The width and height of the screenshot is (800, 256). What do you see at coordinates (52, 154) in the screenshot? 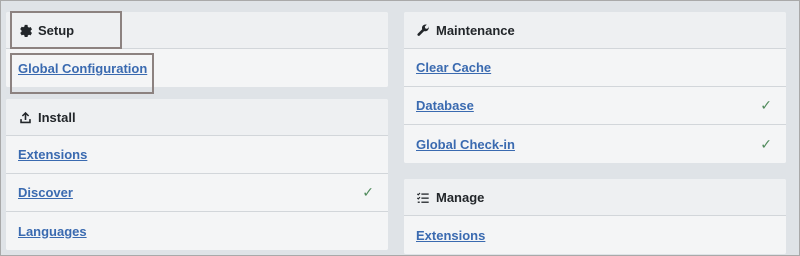
I see `install-extensions-link: Extensions` at bounding box center [52, 154].